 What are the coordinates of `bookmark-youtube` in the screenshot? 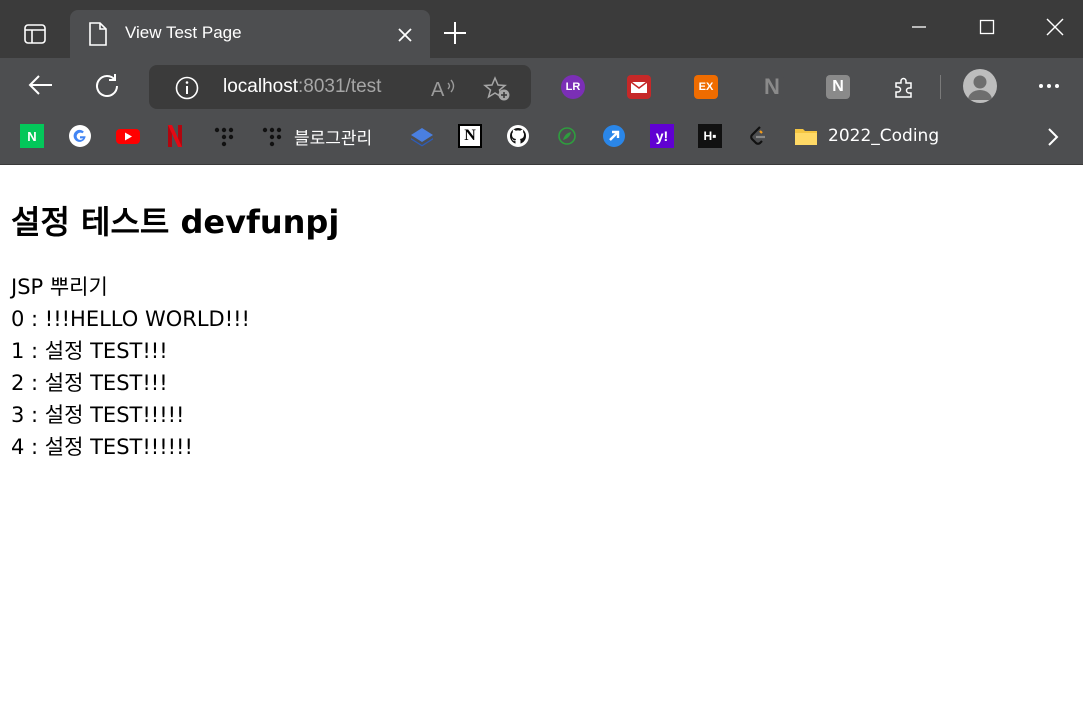 It's located at (128, 136).